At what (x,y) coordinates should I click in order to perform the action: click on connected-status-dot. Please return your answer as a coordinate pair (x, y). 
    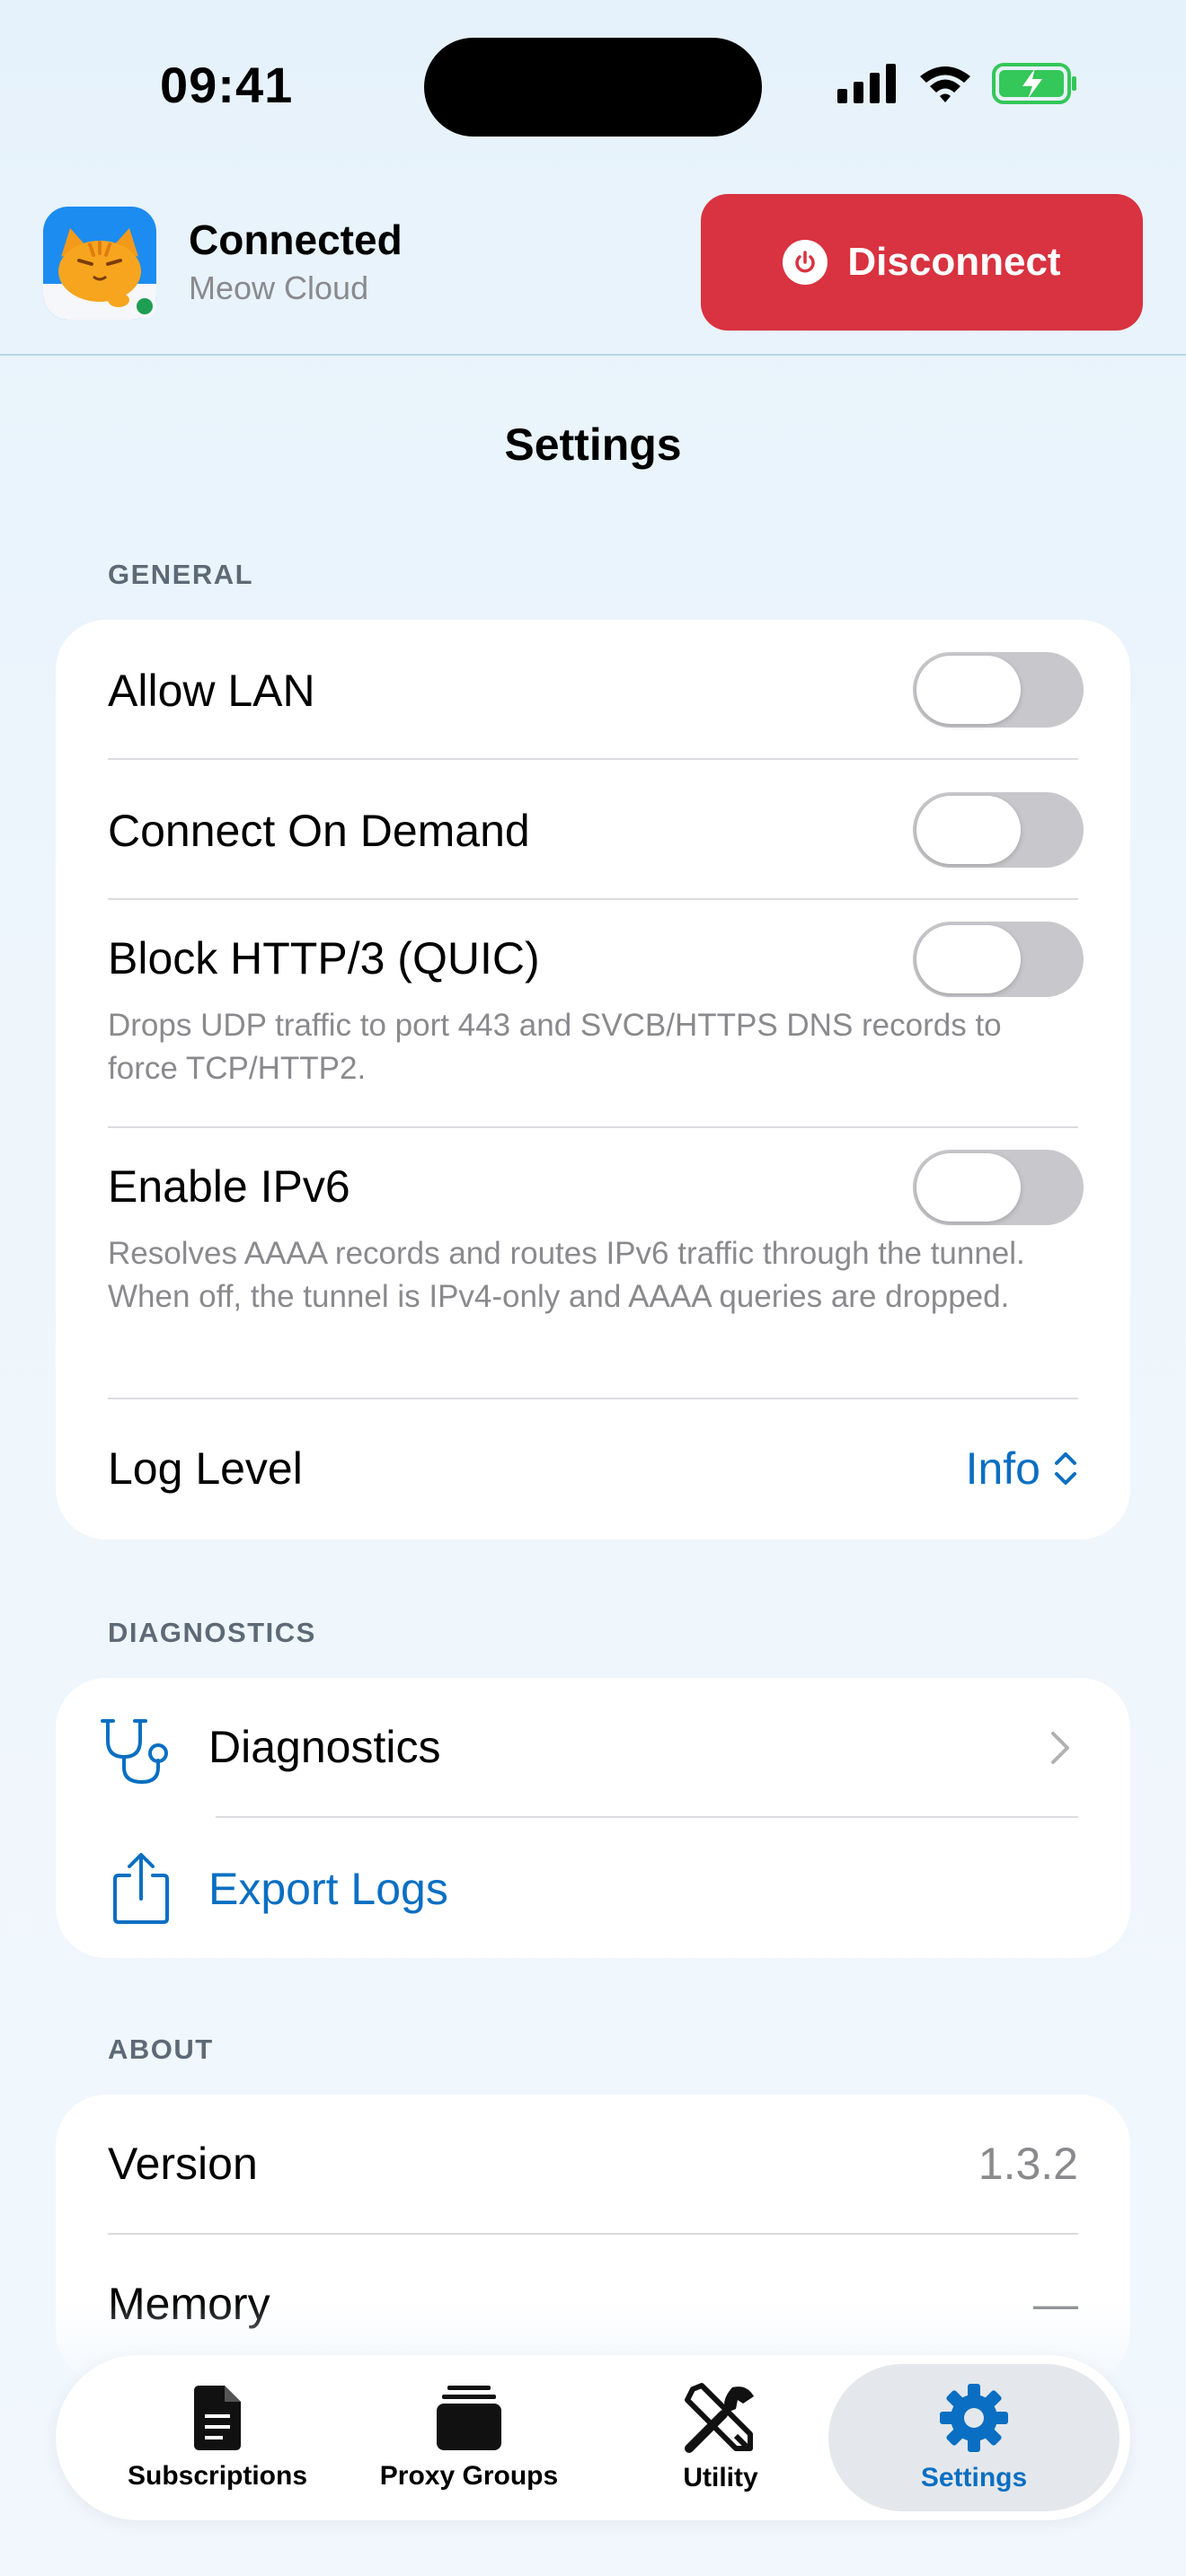
    Looking at the image, I should click on (144, 306).